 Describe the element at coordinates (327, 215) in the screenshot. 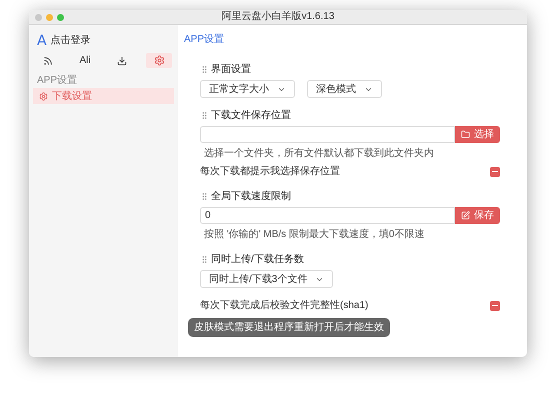

I see `text-field: 0` at that location.